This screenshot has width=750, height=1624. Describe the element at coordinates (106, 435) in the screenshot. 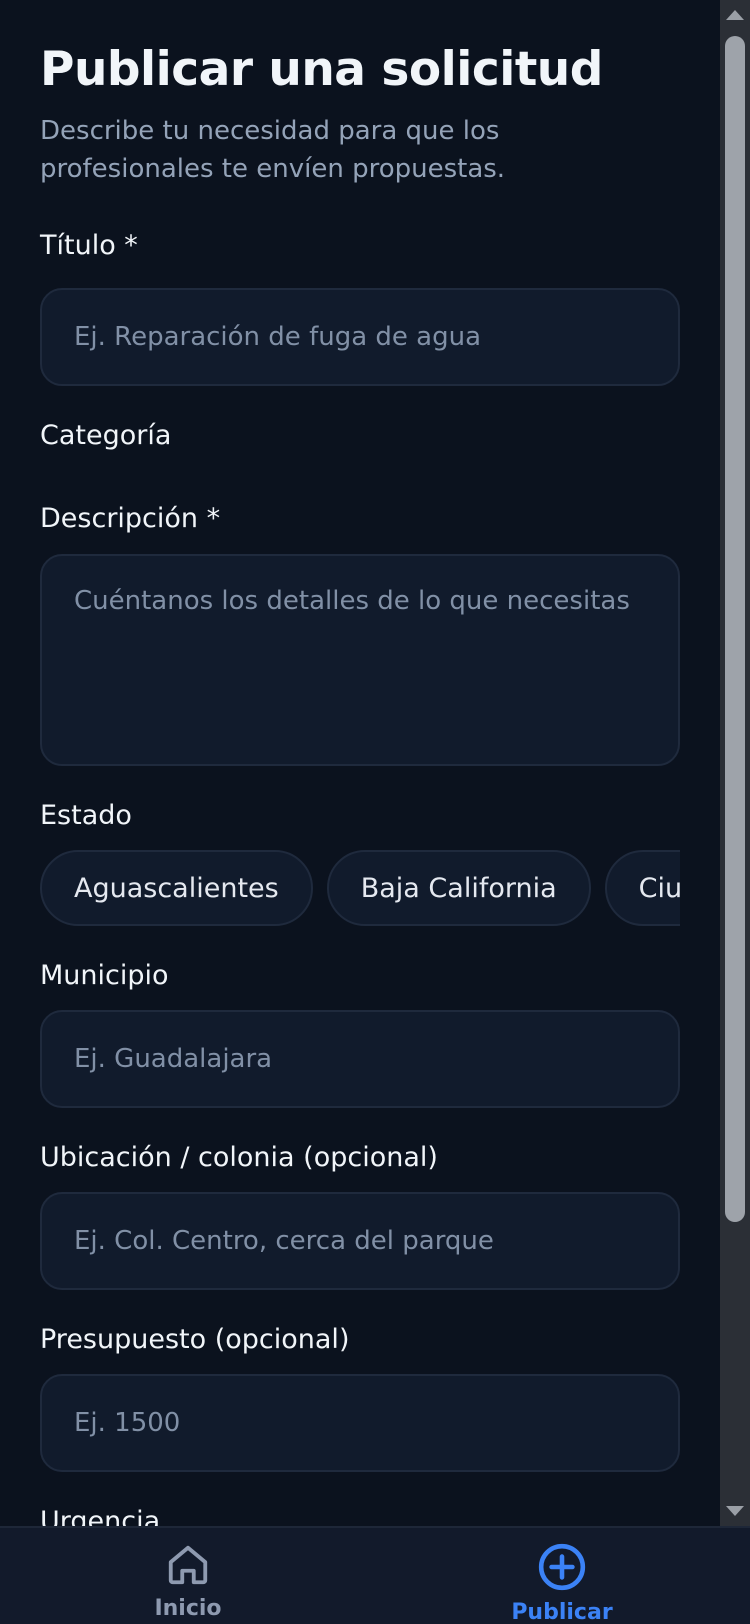

I see `categoria-label: Categoría` at that location.